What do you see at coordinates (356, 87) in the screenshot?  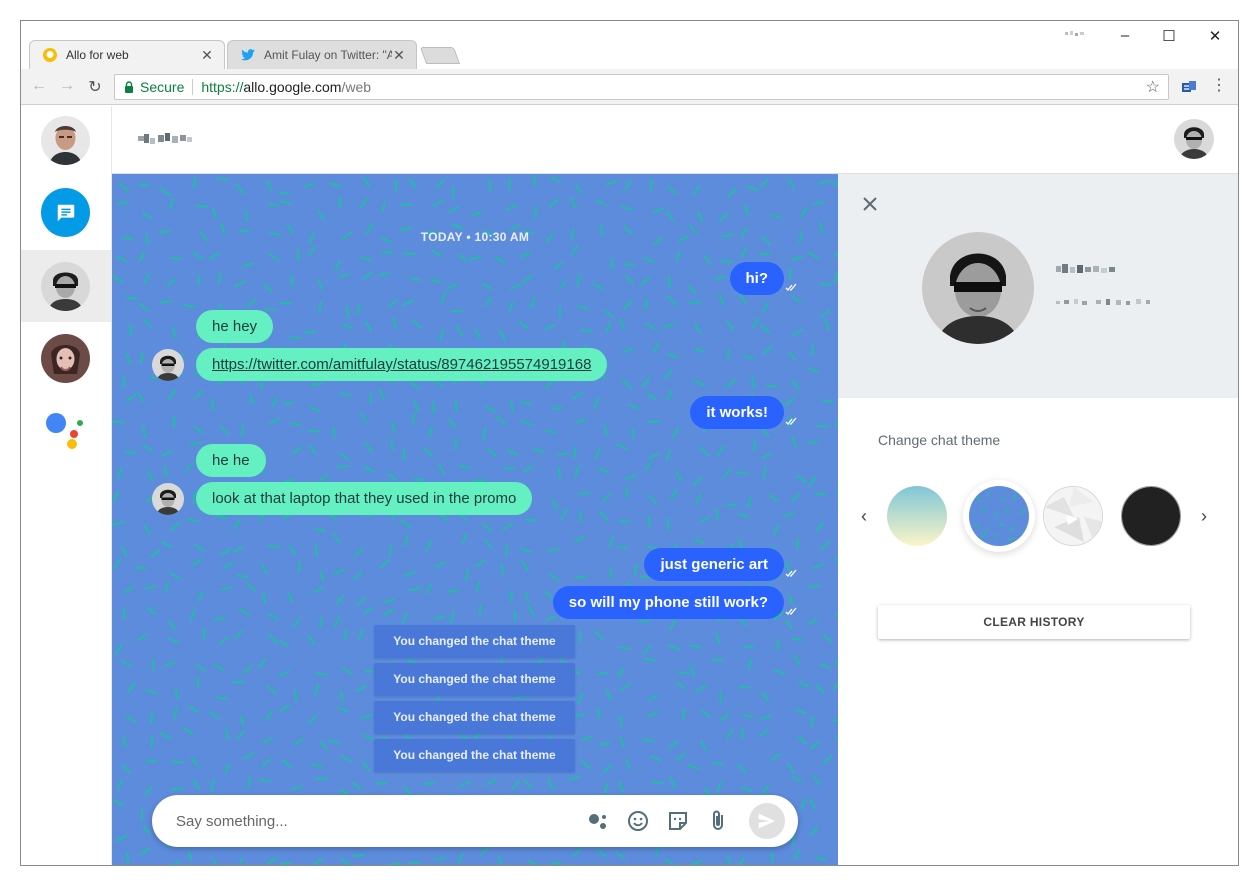 I see `url-path: /web` at bounding box center [356, 87].